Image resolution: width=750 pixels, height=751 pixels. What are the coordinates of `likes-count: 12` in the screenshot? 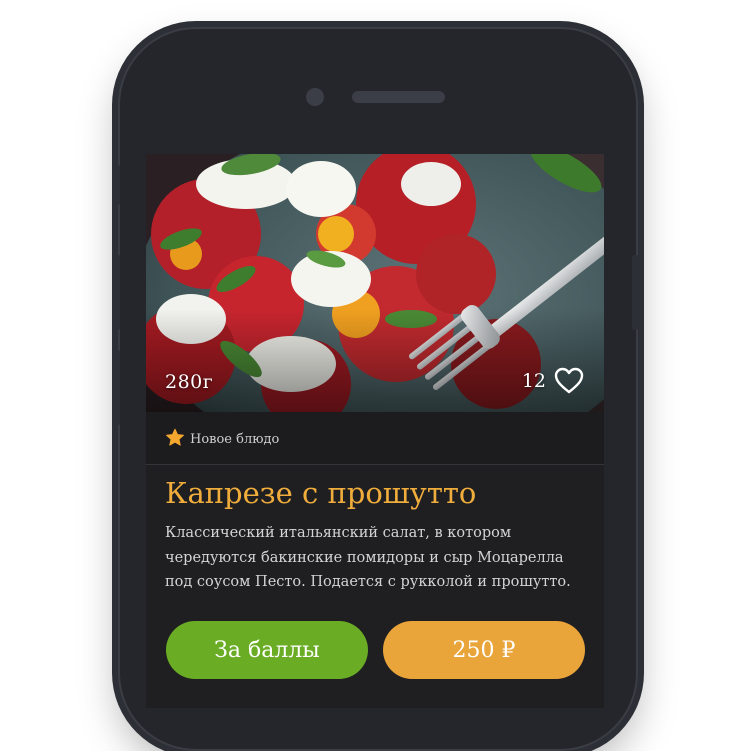 It's located at (533, 381).